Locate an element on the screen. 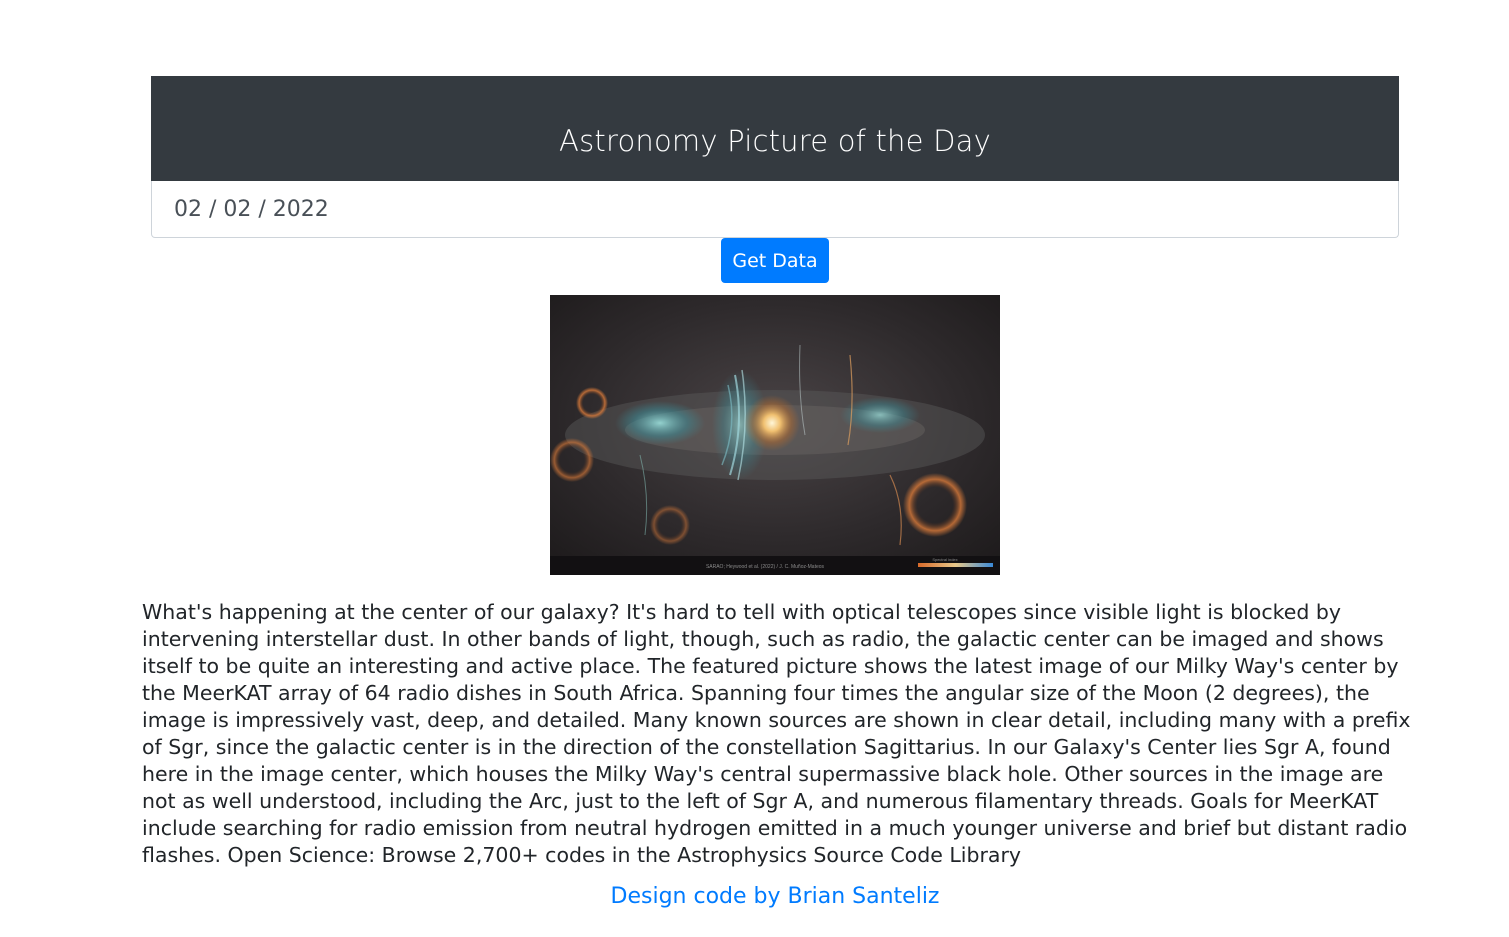 Image resolution: width=1509 pixels, height=937 pixels. design-credit-link: Design code by Brian Santeliz is located at coordinates (754, 896).